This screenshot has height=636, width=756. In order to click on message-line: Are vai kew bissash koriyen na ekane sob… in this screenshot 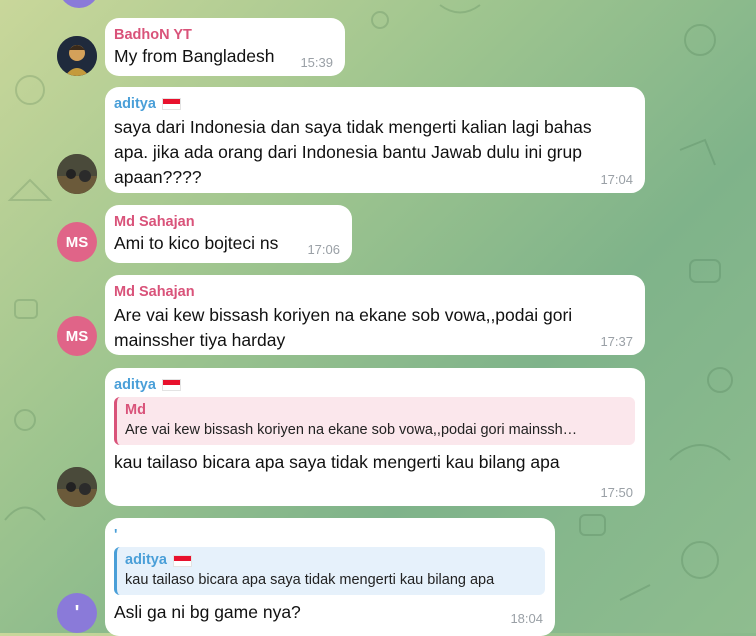, I will do `click(343, 315)`.